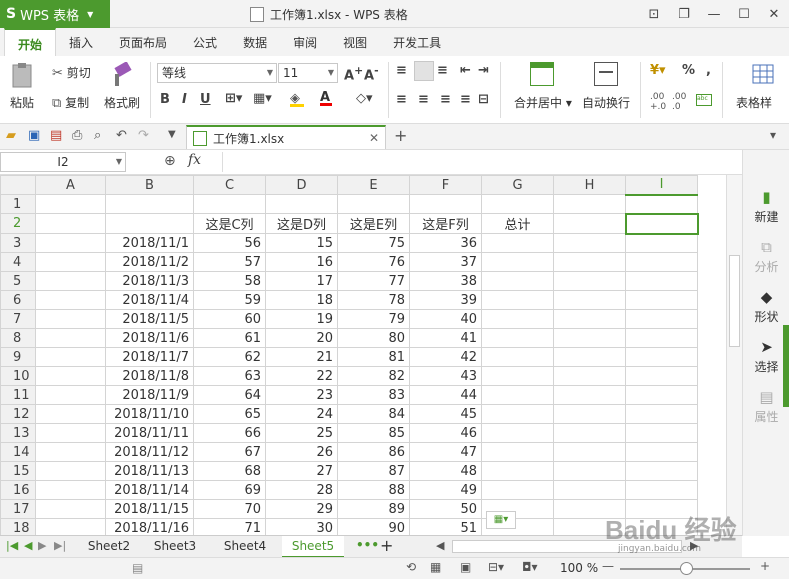 The image size is (789, 579). What do you see at coordinates (301, 471) in the screenshot?
I see `value-cell-d: 27` at bounding box center [301, 471].